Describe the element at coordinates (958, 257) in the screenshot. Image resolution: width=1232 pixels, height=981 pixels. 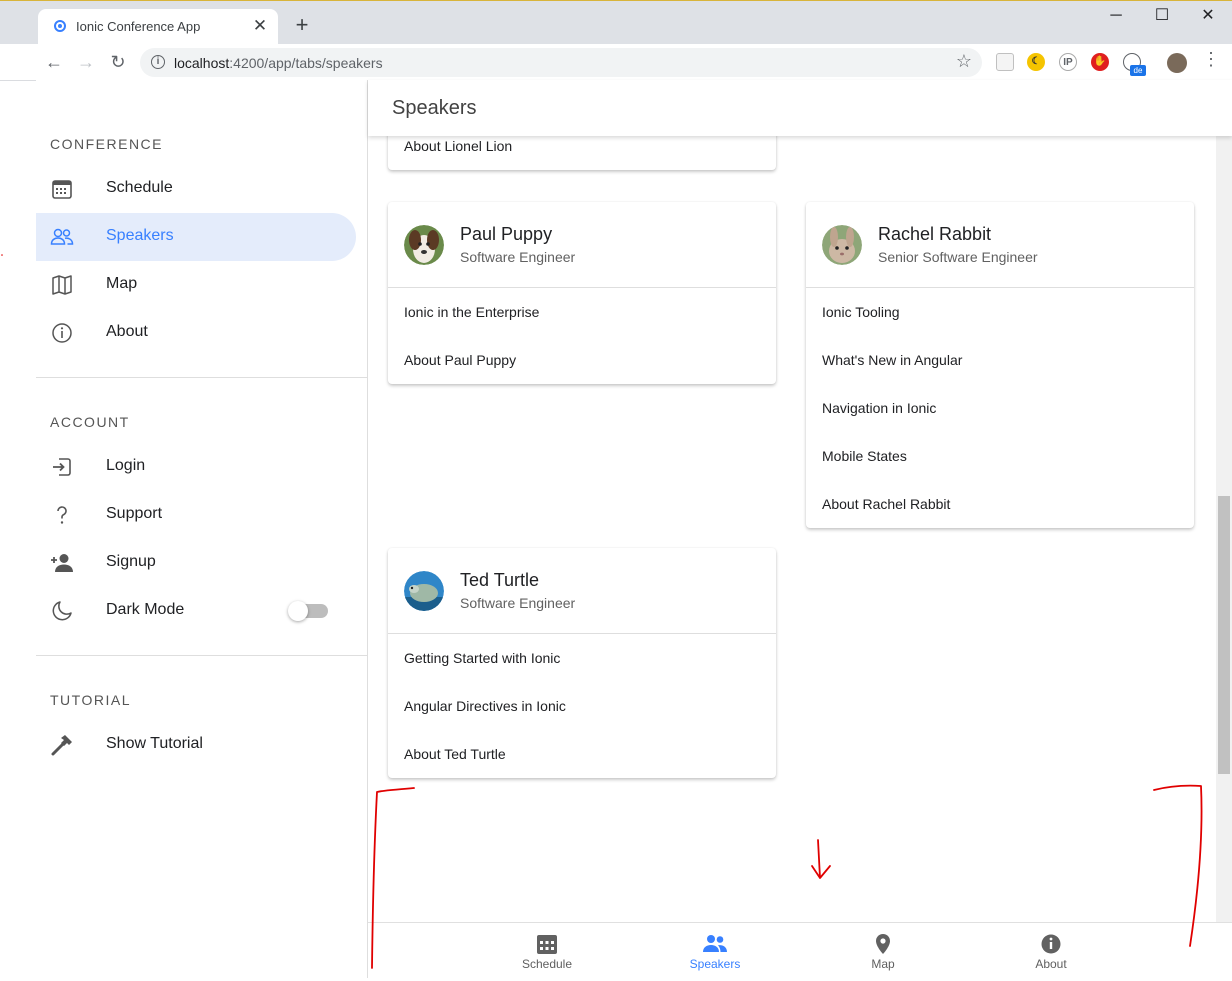
I see `speaker-role: Senior Software Engineer` at that location.